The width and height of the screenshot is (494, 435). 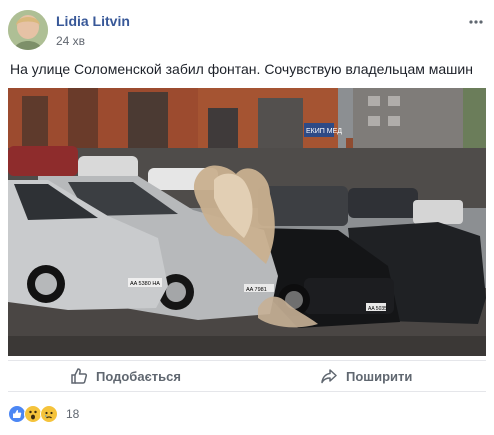 I want to click on reaction-count: 18, so click(x=73, y=414).